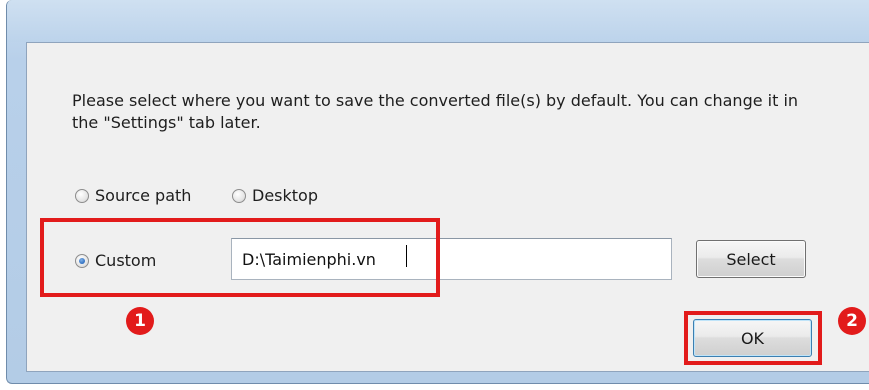  I want to click on desktop-radio-circle, so click(239, 195).